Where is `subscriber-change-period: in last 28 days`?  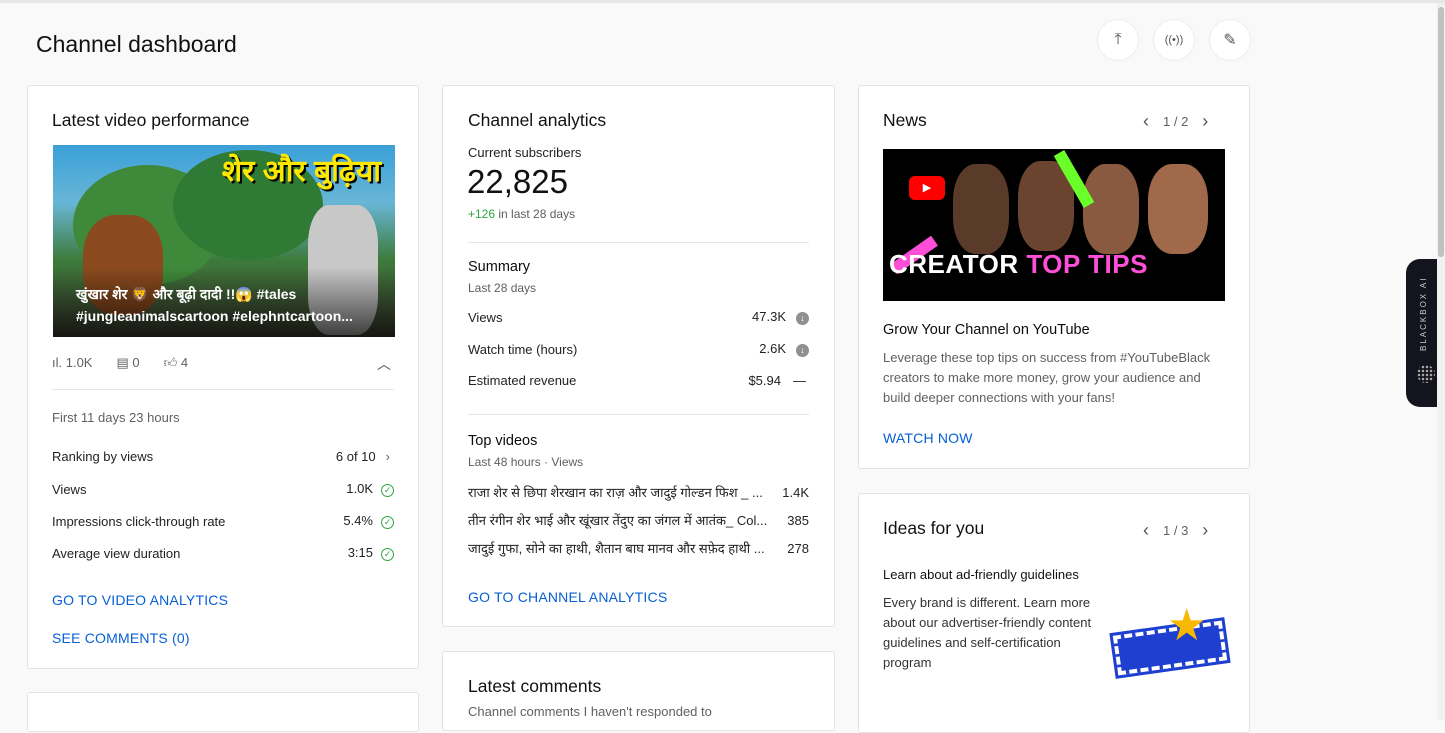
subscriber-change-period: in last 28 days is located at coordinates (537, 214).